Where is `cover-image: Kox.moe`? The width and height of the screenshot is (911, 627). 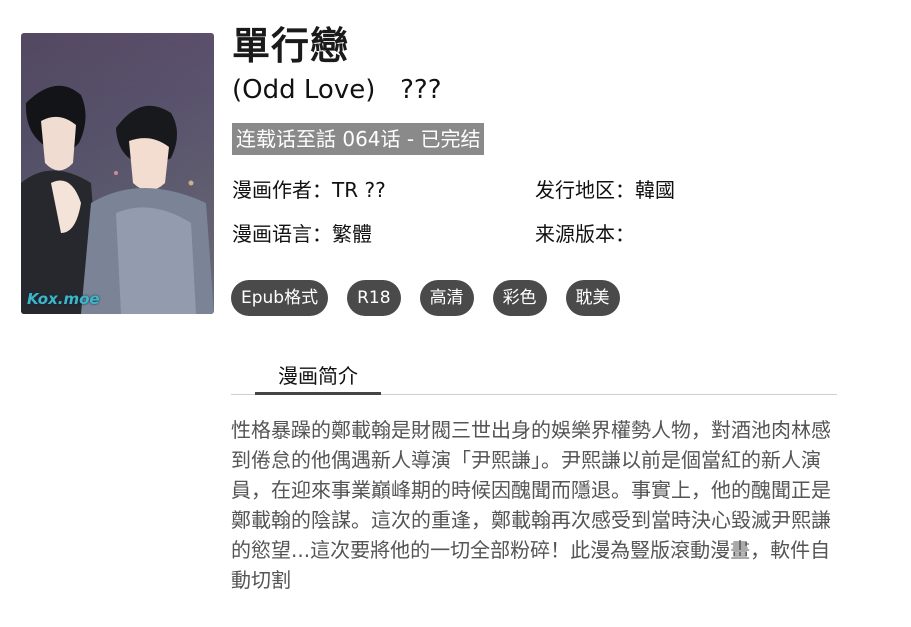 cover-image: Kox.moe is located at coordinates (117, 173).